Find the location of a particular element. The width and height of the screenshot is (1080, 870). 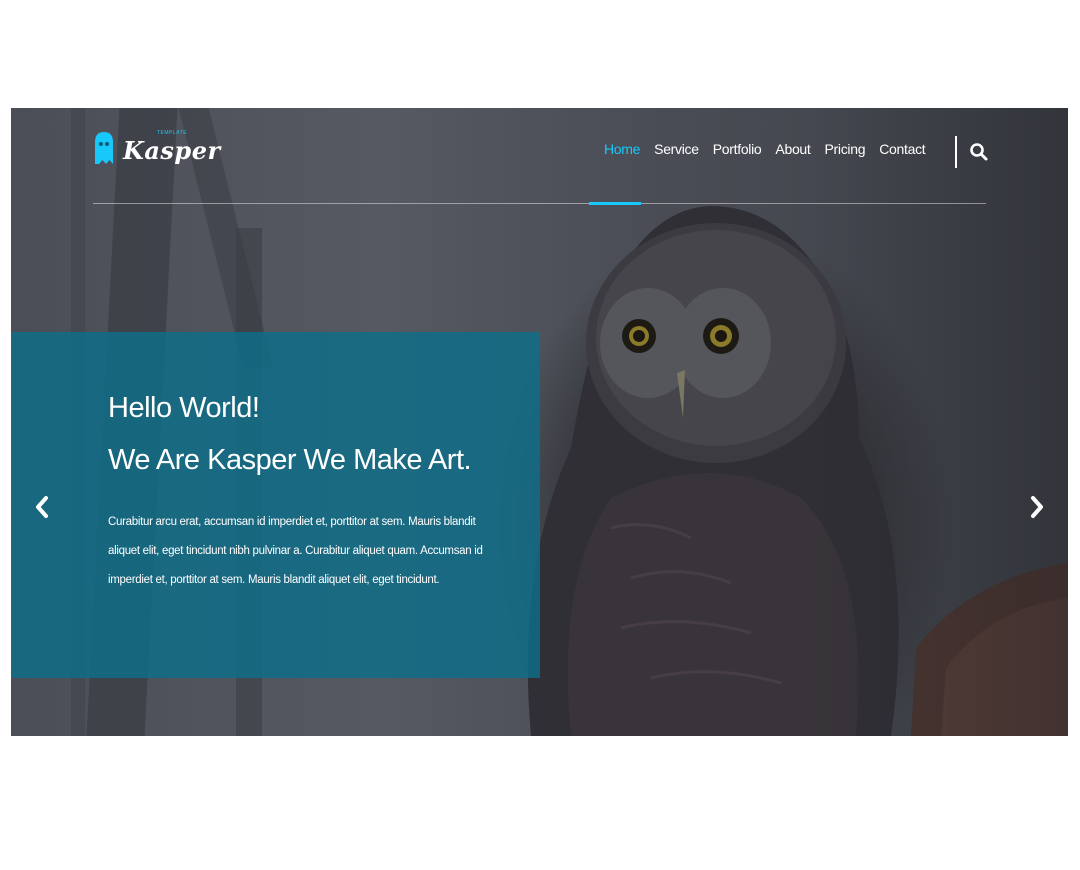

nav-item-pricing: Pricing is located at coordinates (845, 149).